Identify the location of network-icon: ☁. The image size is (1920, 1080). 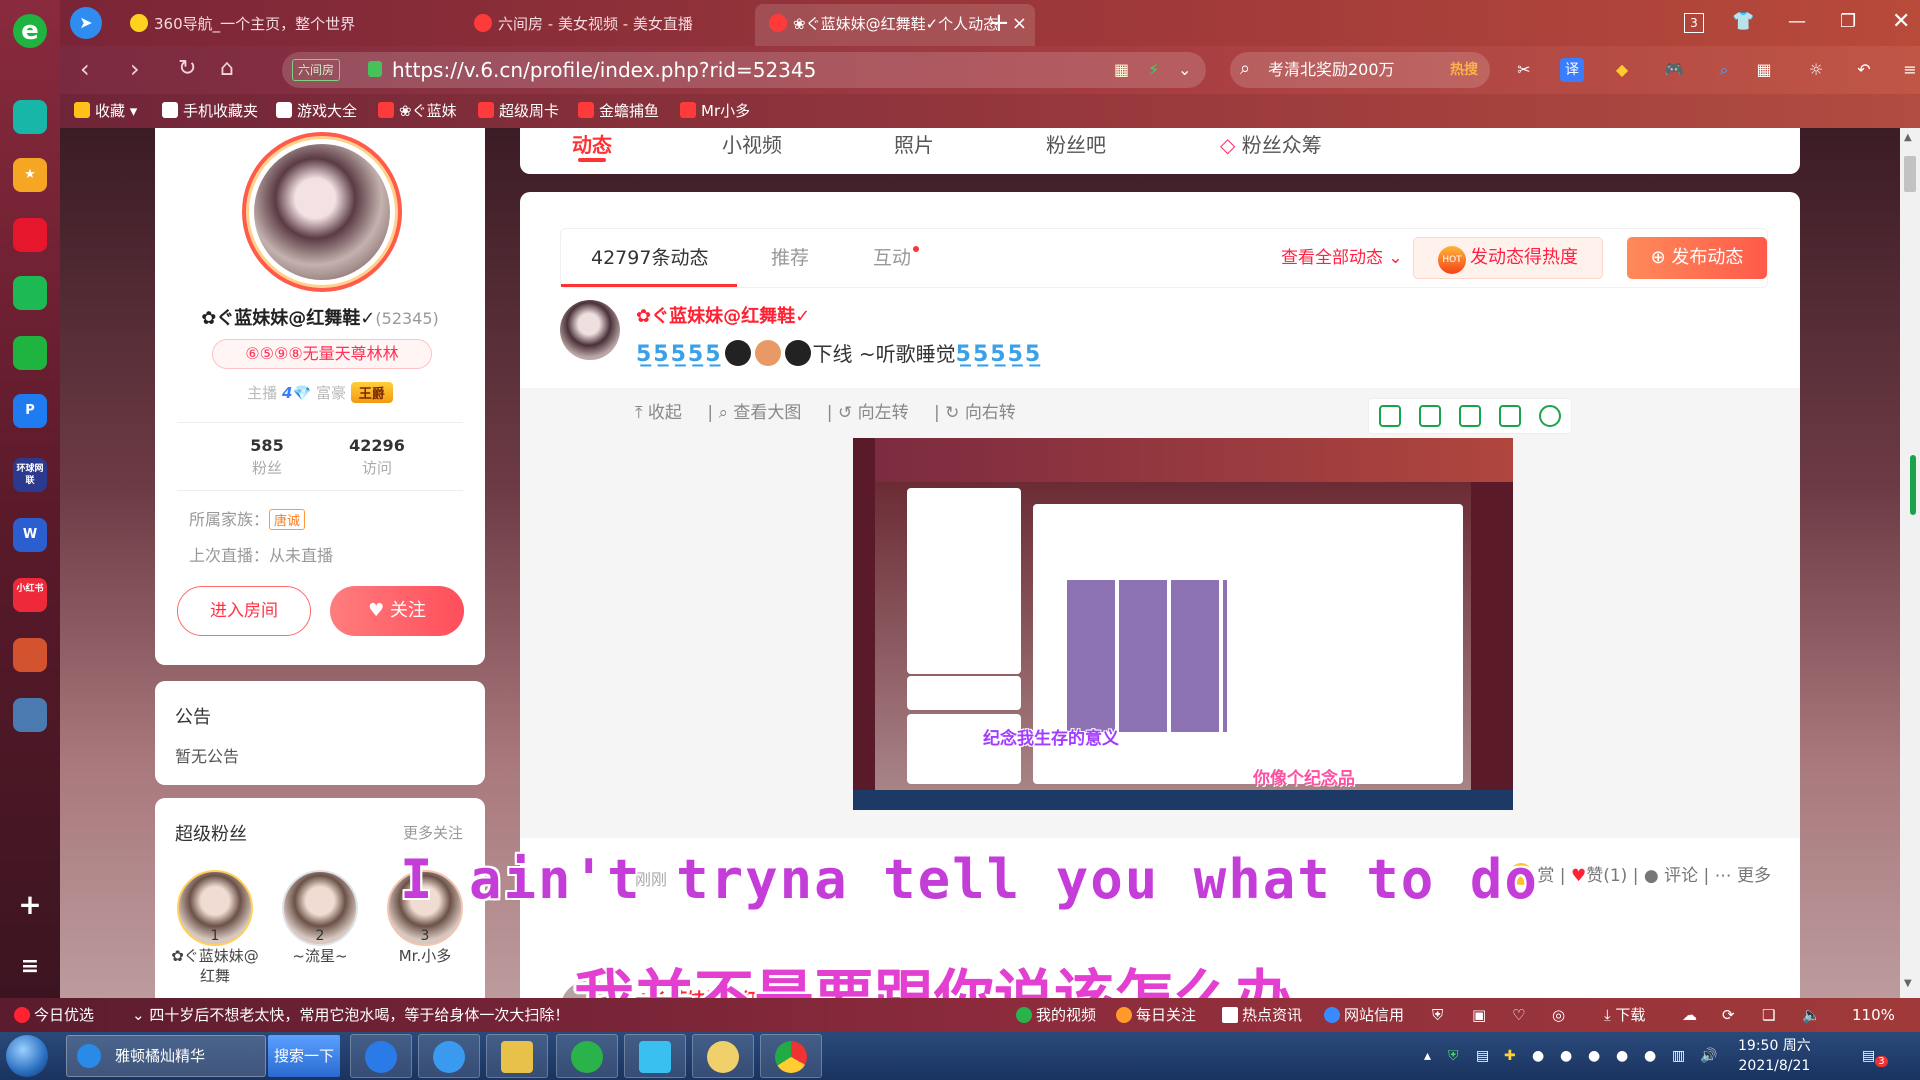
(1689, 1015).